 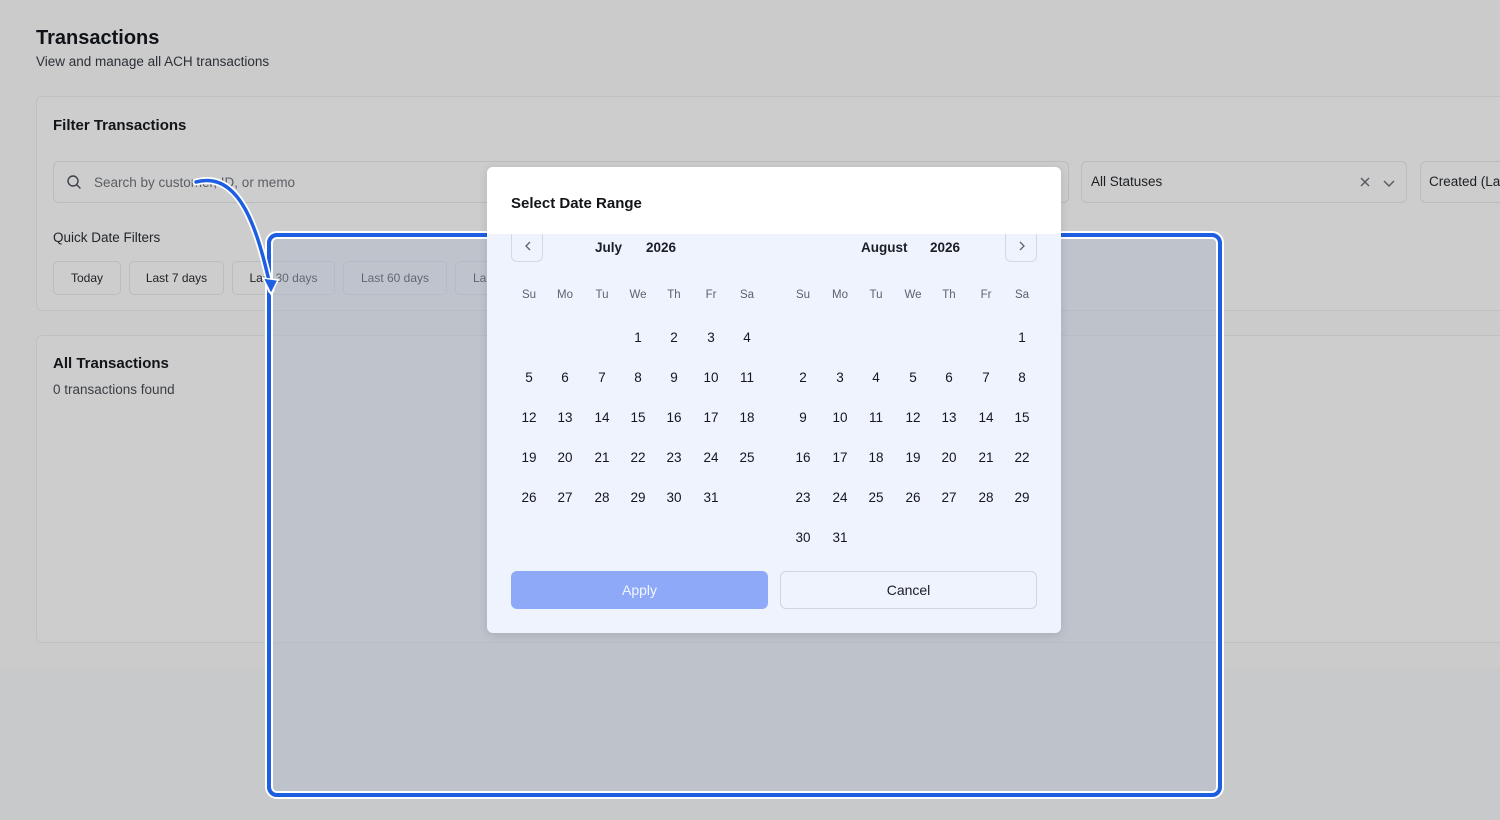 What do you see at coordinates (98, 38) in the screenshot?
I see `page-title: Transactions` at bounding box center [98, 38].